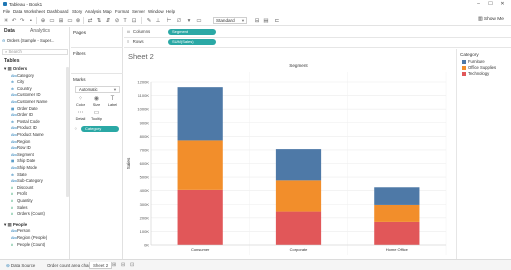 This screenshot has width=511, height=270. What do you see at coordinates (169, 21) in the screenshot?
I see `fit-width-icon: ⊢` at bounding box center [169, 21].